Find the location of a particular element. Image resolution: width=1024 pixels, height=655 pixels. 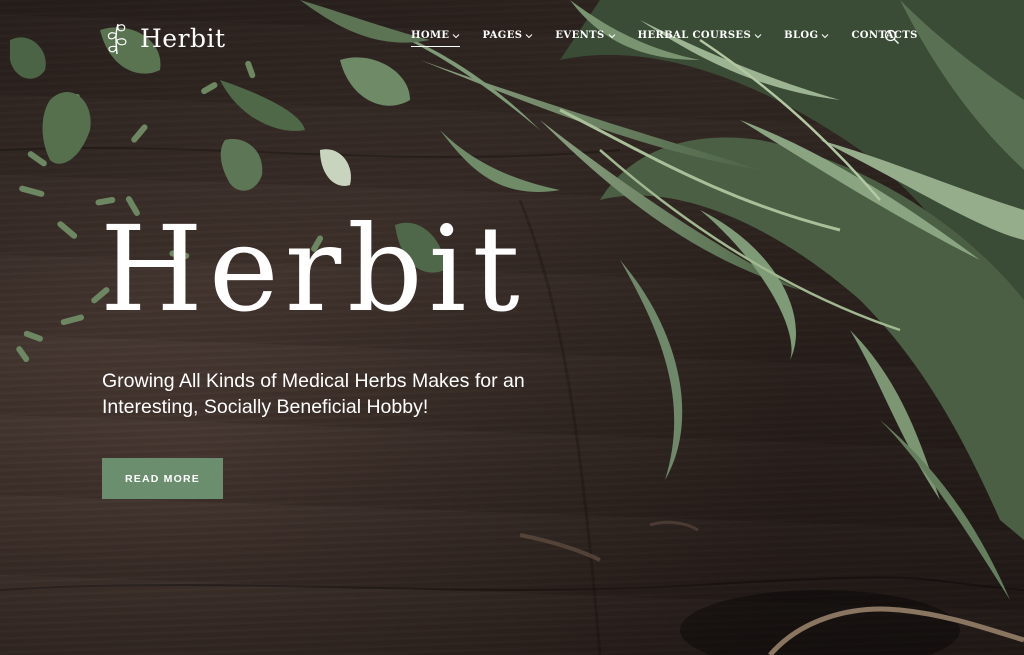

site-logo: Herbit is located at coordinates (164, 38).